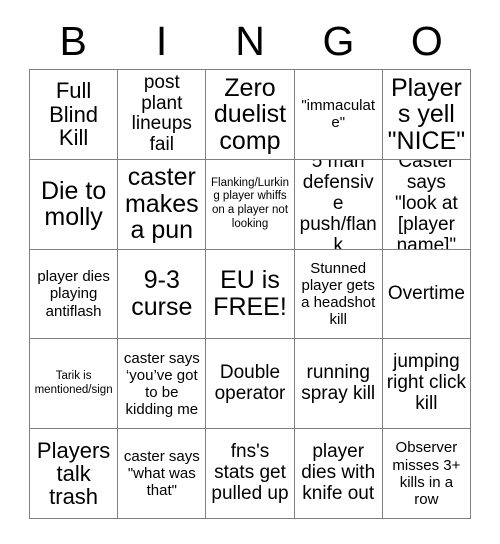  I want to click on bingo-cell-label: Die to molly, so click(73, 204).